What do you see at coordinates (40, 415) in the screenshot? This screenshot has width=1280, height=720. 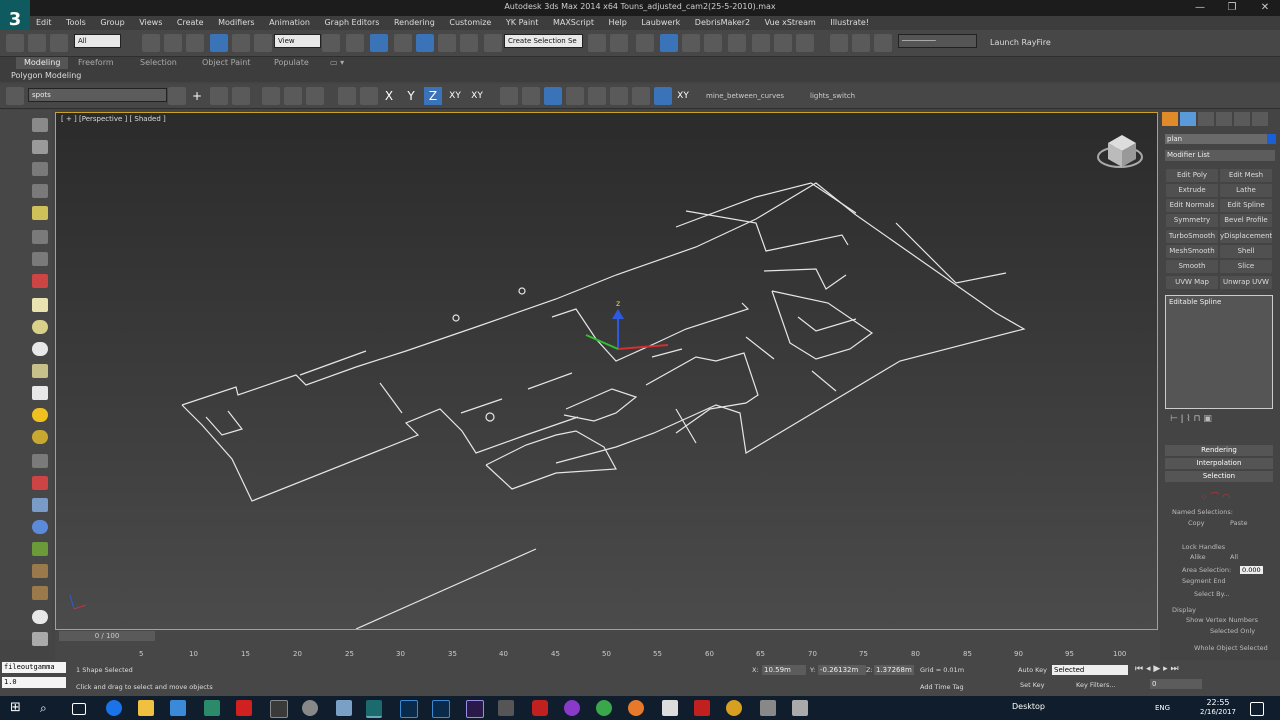 I see `sun-icon` at bounding box center [40, 415].